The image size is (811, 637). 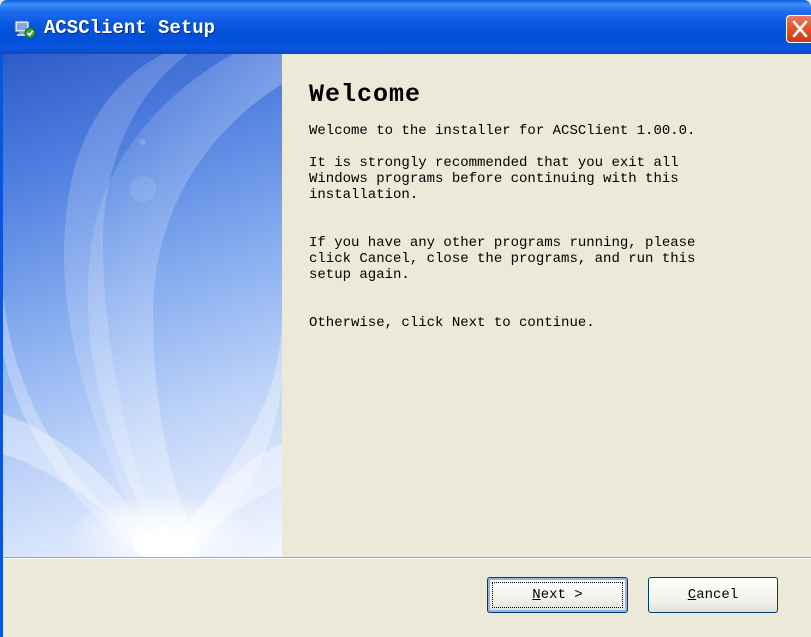 I want to click on installer-icon, so click(x=25, y=29).